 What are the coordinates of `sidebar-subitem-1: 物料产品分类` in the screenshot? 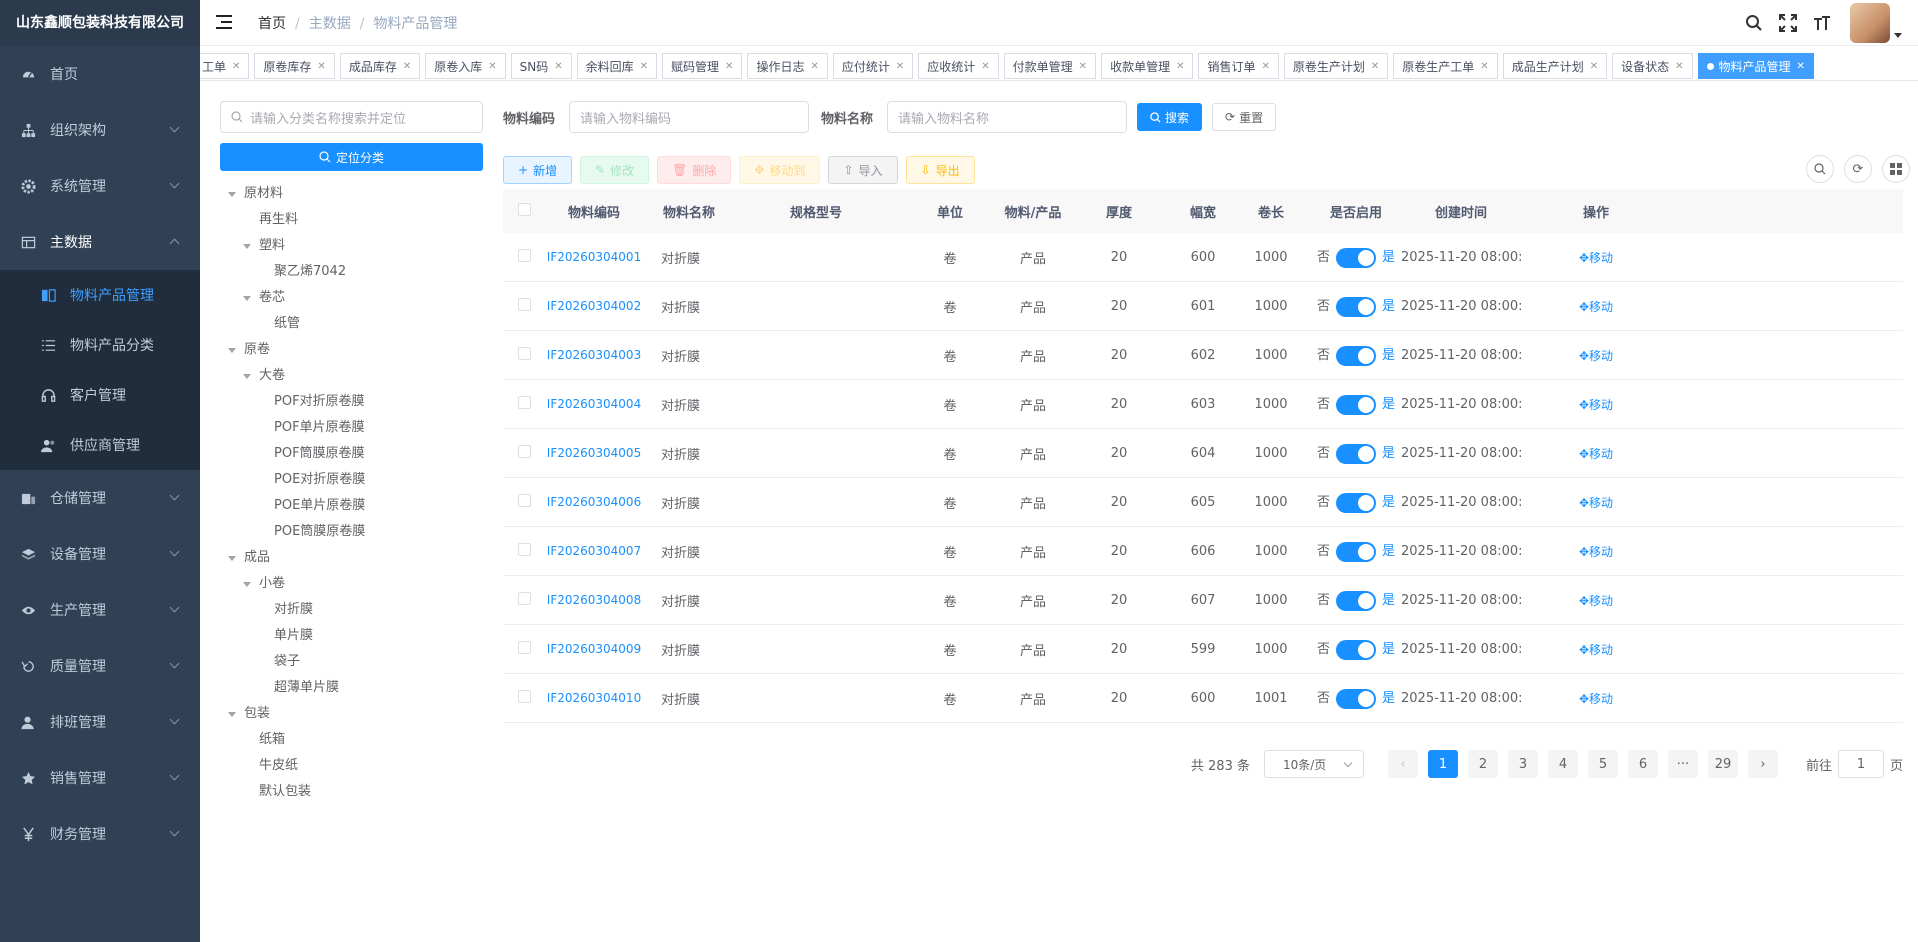 It's located at (100, 345).